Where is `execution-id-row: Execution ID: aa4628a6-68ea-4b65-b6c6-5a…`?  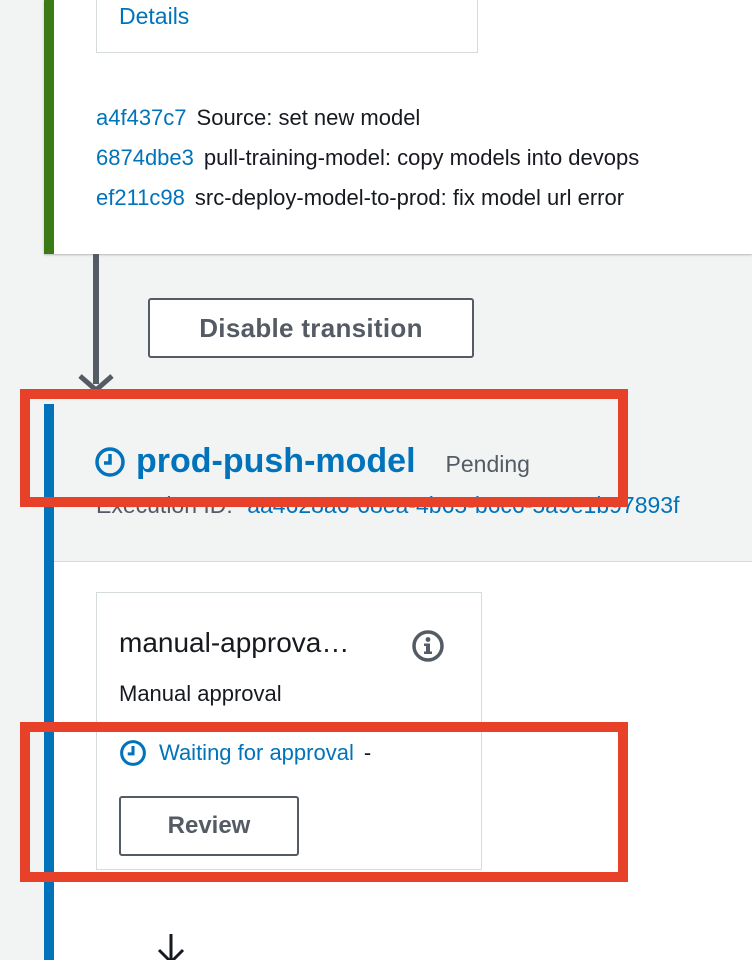 execution-id-row: Execution ID: aa4628a6-68ea-4b65-b6c6-5a… is located at coordinates (387, 505).